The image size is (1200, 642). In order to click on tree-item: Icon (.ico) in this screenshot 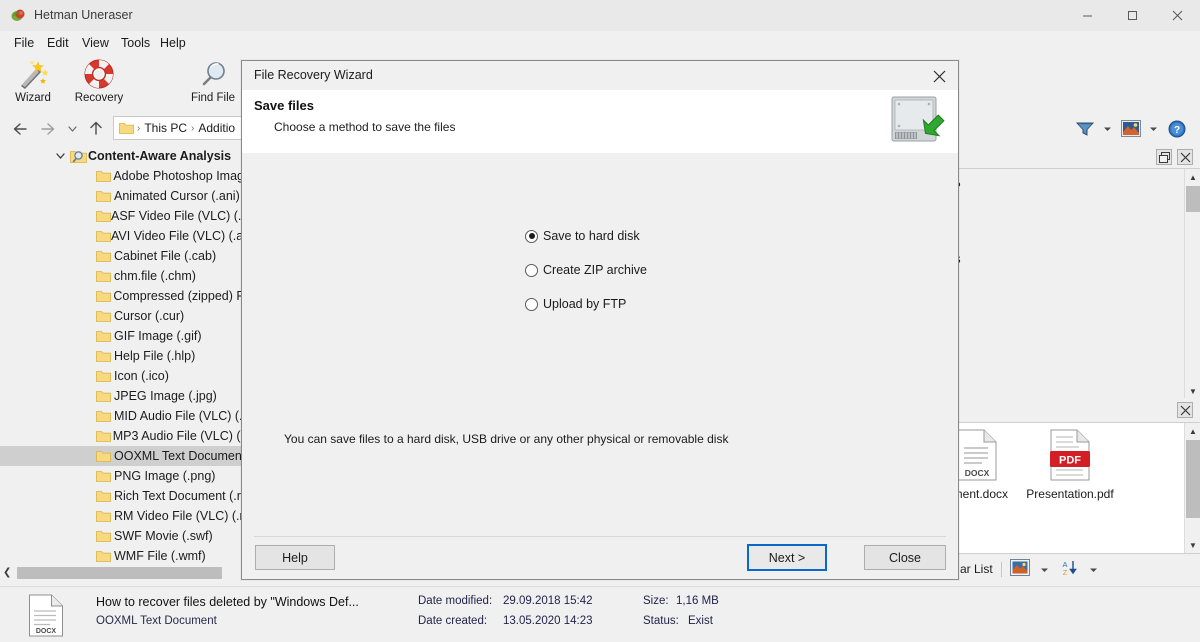, I will do `click(122, 376)`.